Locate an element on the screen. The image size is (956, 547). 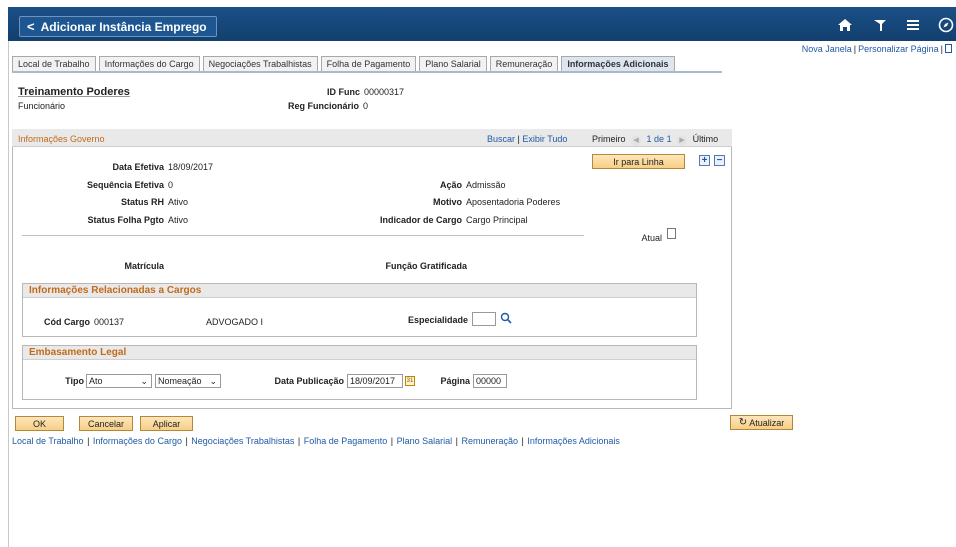
calendar-icon: 31 is located at coordinates (410, 381).